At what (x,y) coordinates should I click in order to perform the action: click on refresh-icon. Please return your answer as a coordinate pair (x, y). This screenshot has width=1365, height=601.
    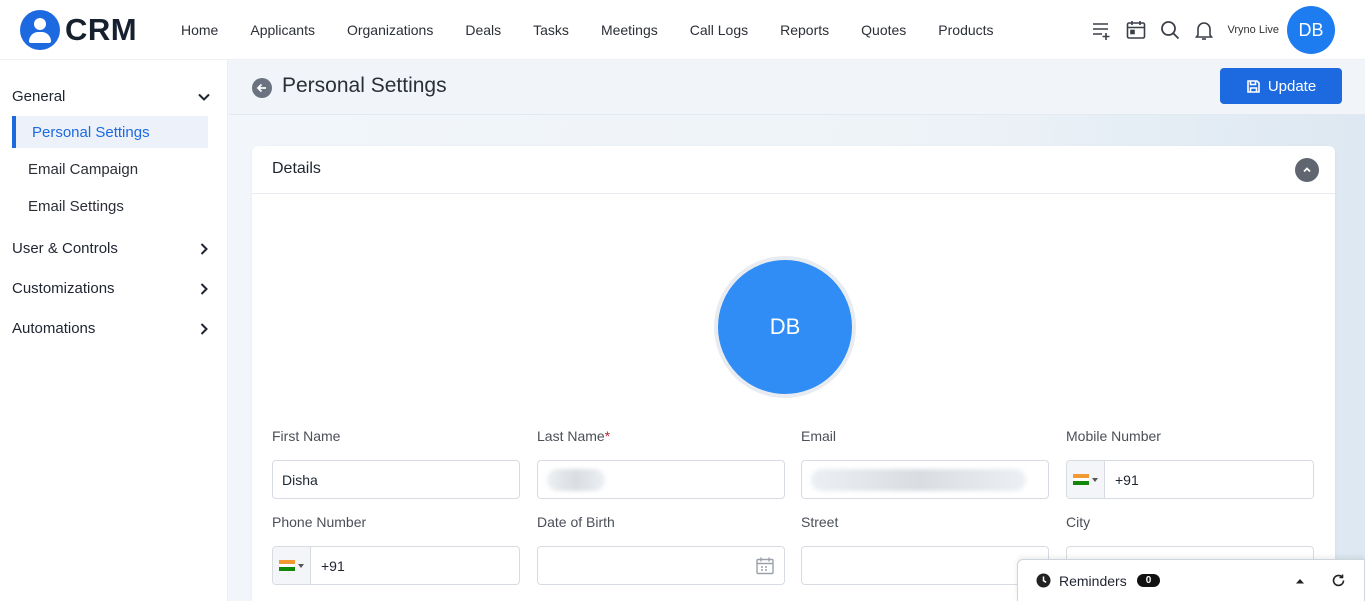
    Looking at the image, I should click on (1338, 580).